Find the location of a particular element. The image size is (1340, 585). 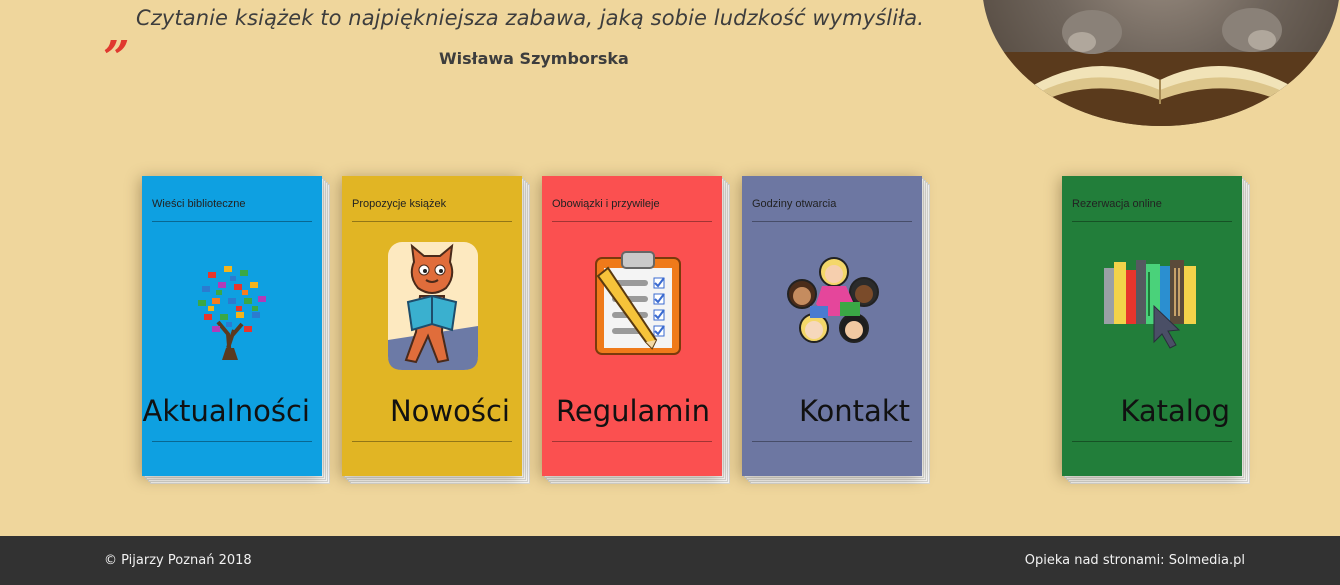

card-title: Katalog is located at coordinates (1175, 411).